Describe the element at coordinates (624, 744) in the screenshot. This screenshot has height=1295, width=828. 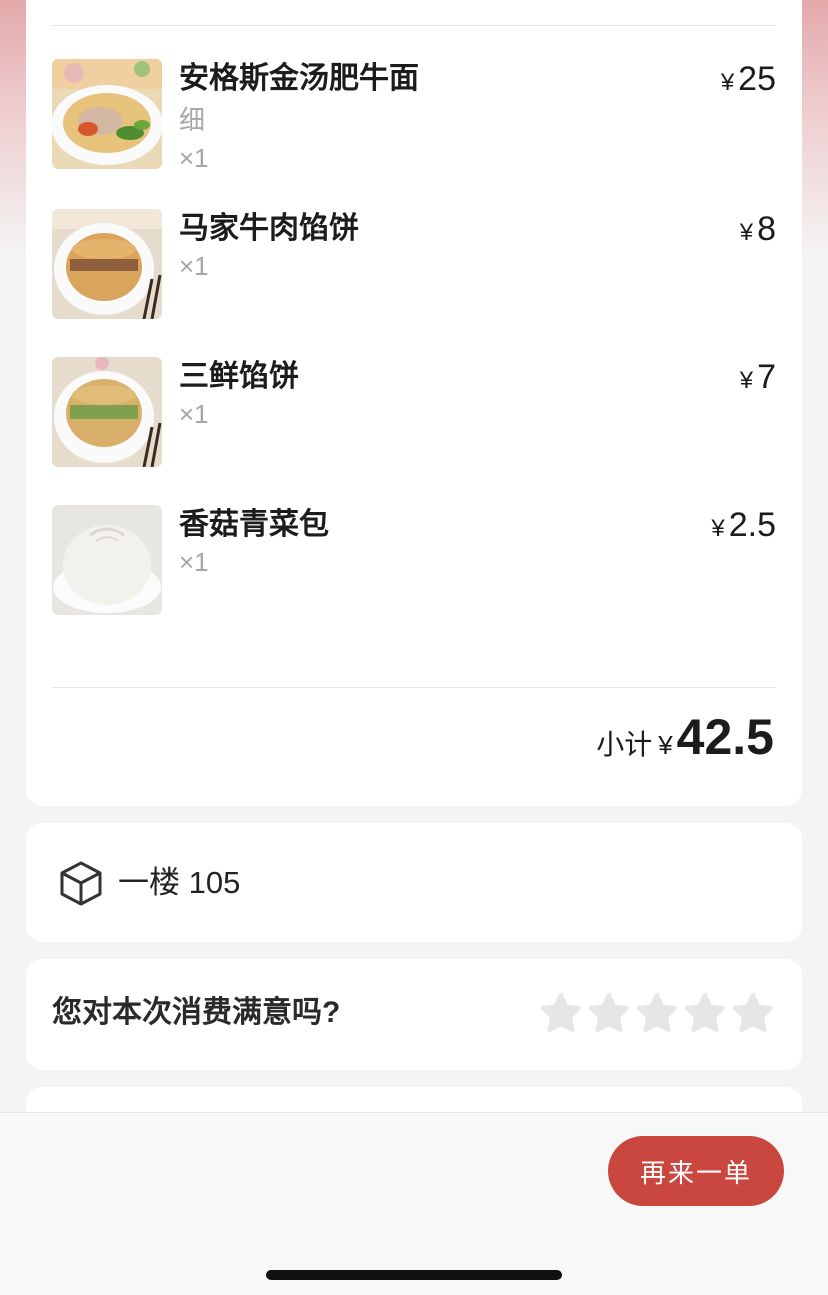
I see `subtotal-label: 小计` at that location.